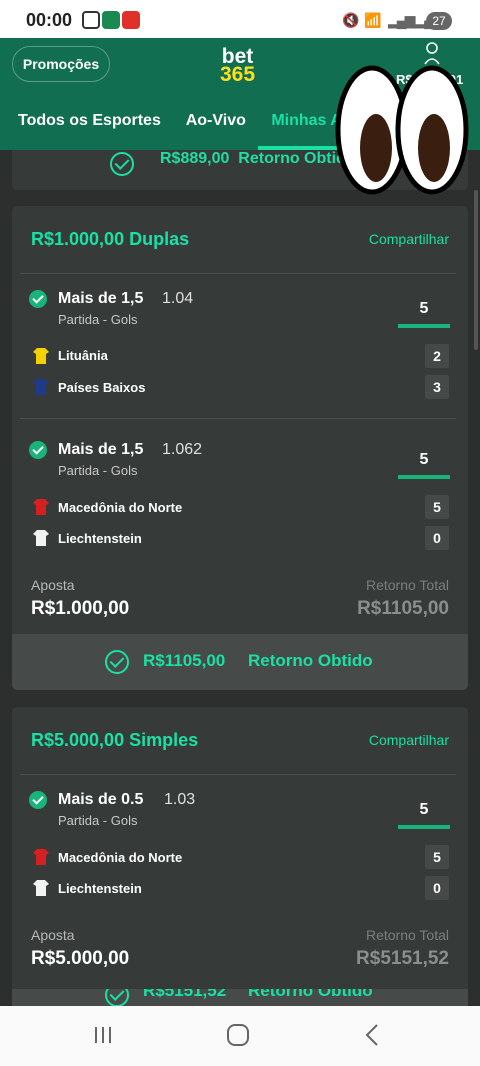 The width and height of the screenshot is (480, 1066). Describe the element at coordinates (238, 74) in the screenshot. I see `logo-bottom: 365` at that location.